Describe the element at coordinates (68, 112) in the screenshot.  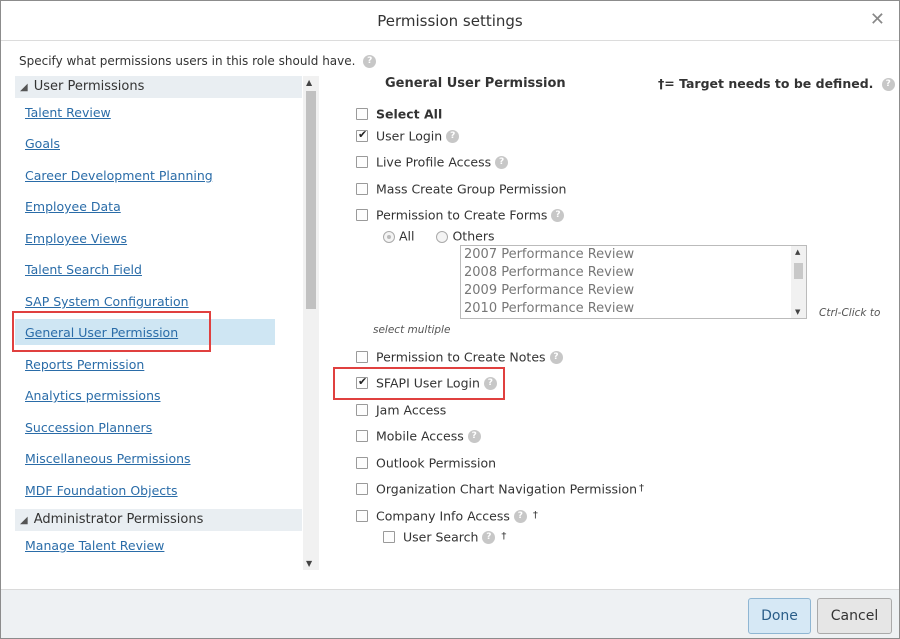
I see `sidebar-item-talent-review: Talent Review` at that location.